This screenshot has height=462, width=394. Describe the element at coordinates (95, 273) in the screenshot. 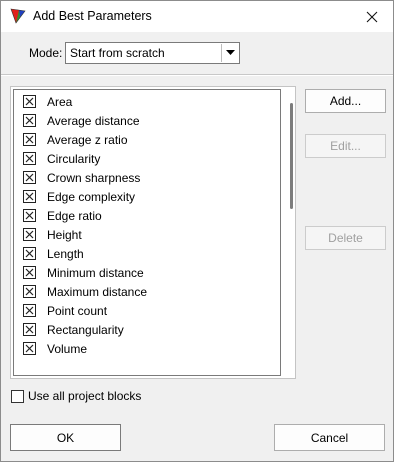

I see `list-item-label: Minimum distance` at that location.